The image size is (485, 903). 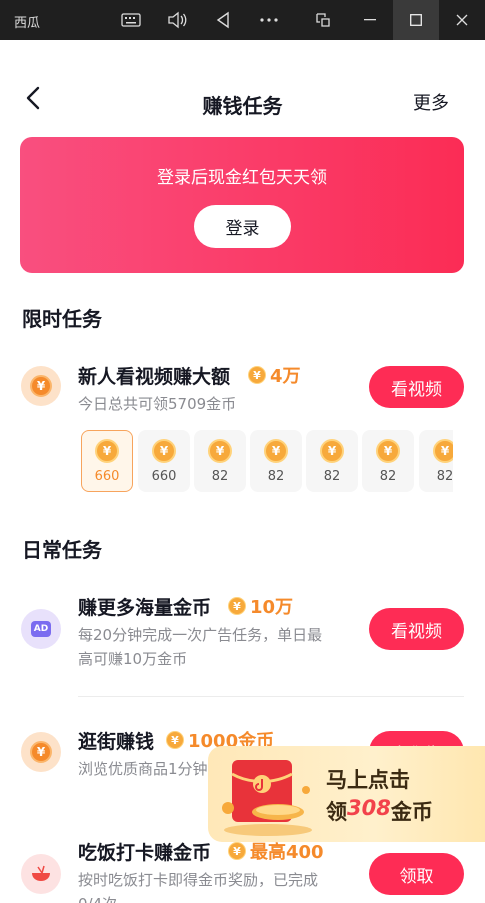 What do you see at coordinates (332, 461) in the screenshot?
I see `day-coin-5: ¥82` at bounding box center [332, 461].